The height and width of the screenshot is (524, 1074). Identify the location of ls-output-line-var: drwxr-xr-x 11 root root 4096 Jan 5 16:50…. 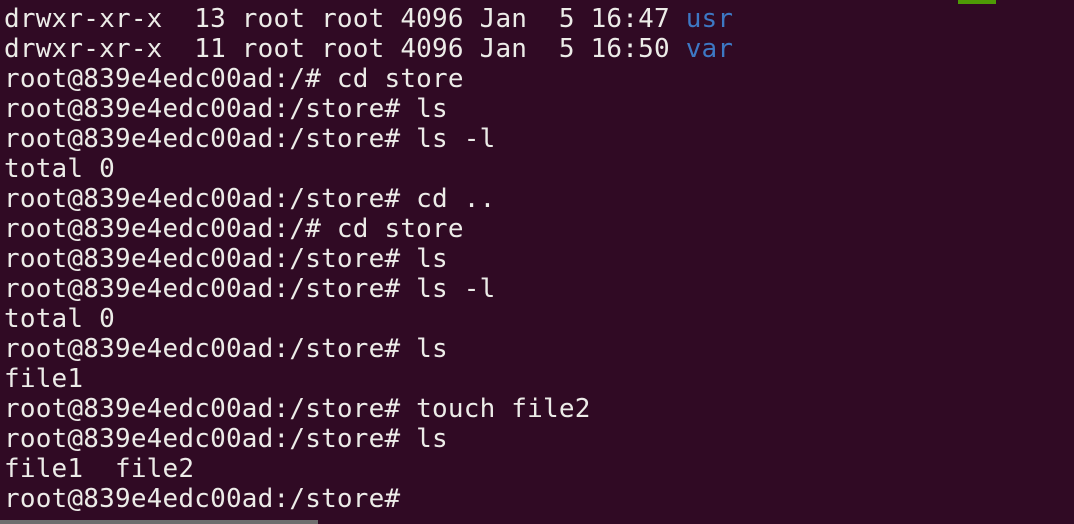
(368, 49).